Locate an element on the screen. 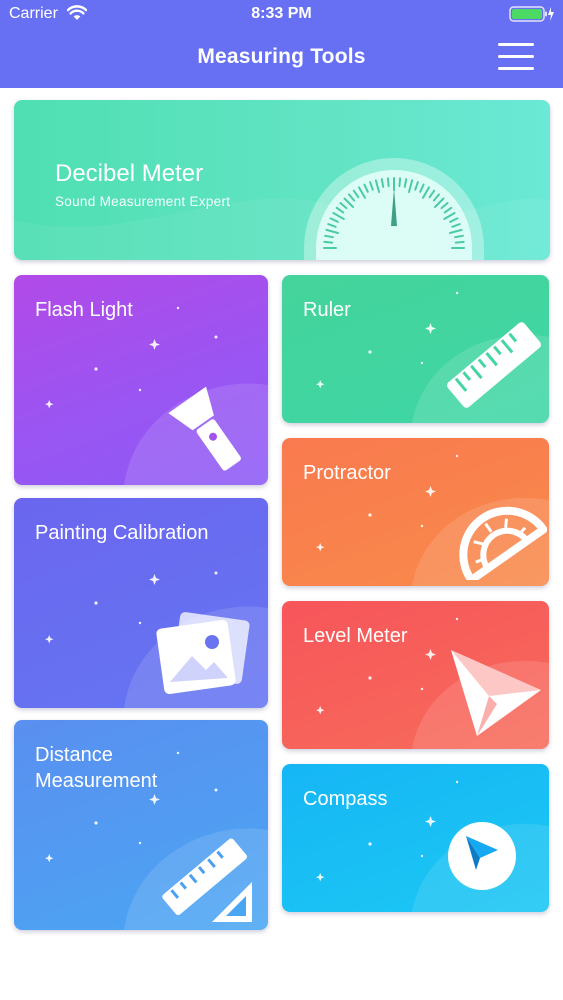 This screenshot has width=563, height=1000. compass-icon is located at coordinates (482, 856).